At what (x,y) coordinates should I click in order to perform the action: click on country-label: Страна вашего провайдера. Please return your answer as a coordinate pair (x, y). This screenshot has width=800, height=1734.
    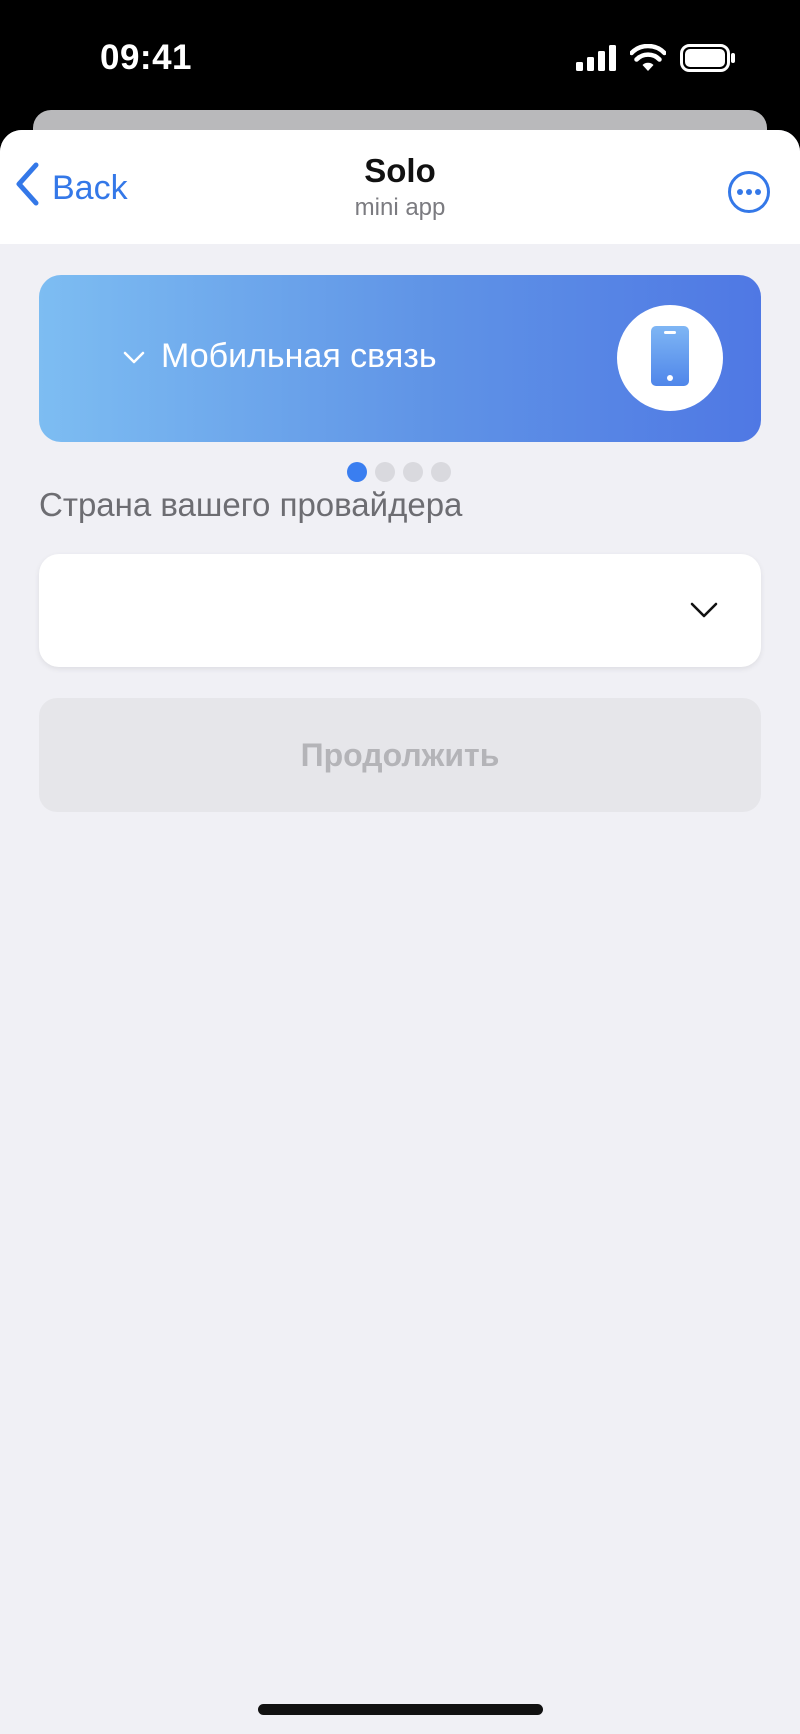
    Looking at the image, I should click on (251, 504).